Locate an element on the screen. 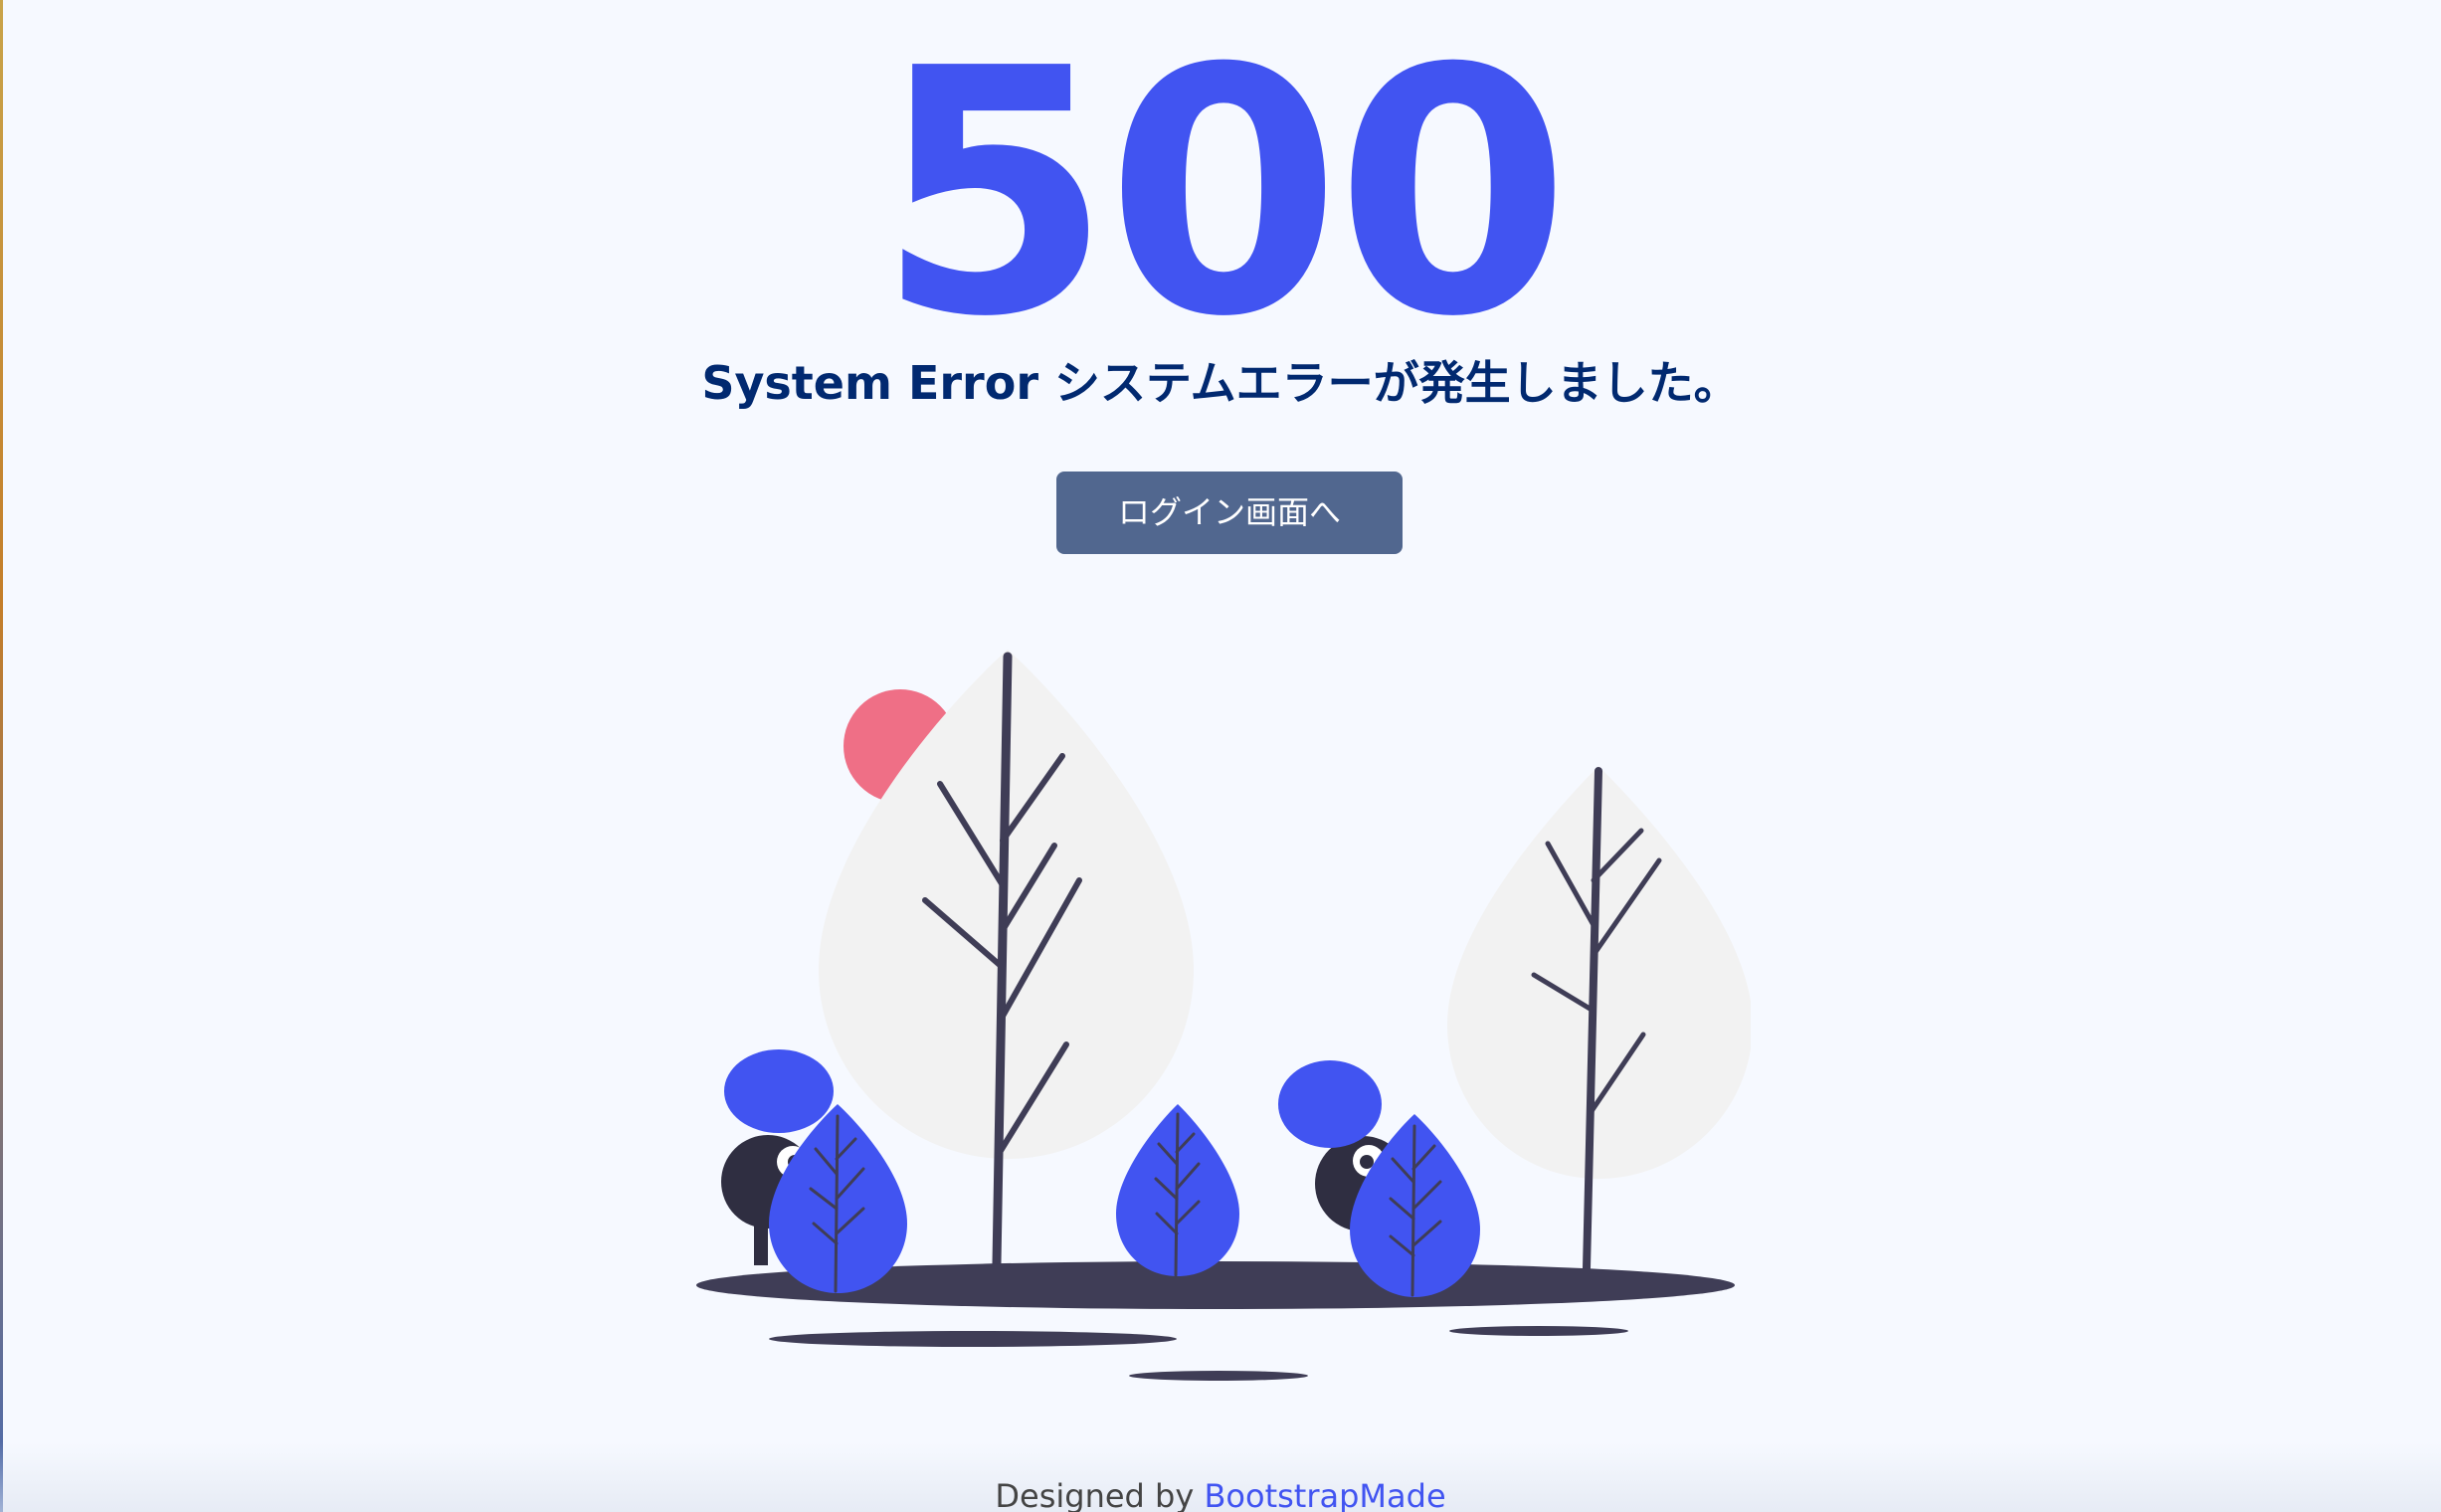 This screenshot has width=2441, height=1512. bootstrapmade-link: BootstrapMade is located at coordinates (1324, 1494).